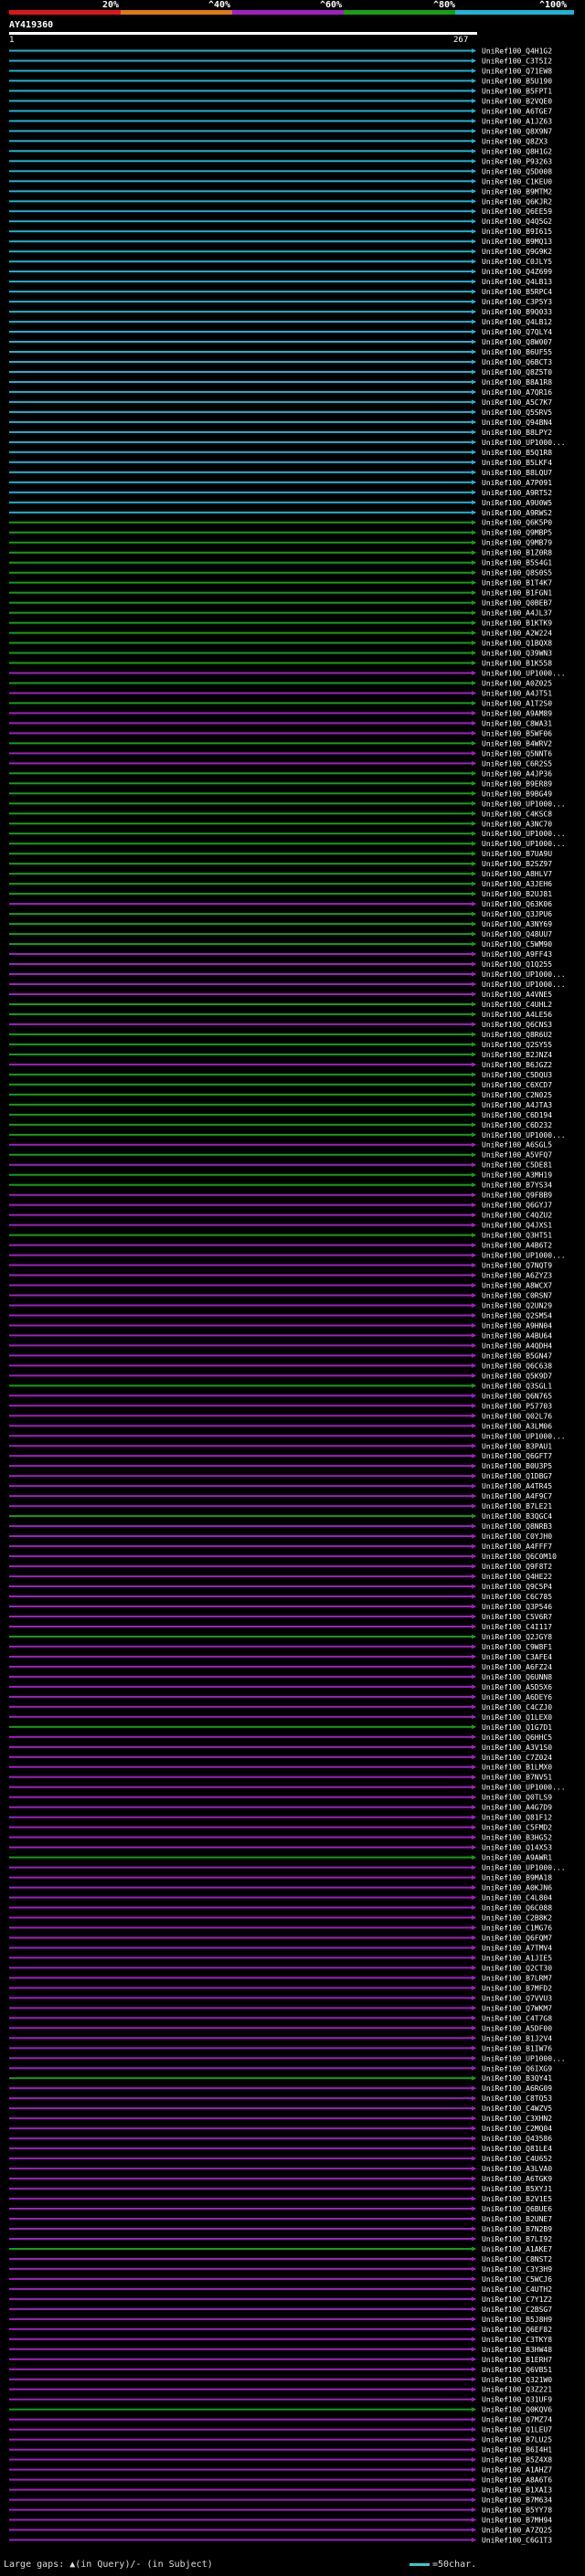 The width and height of the screenshot is (585, 2576). What do you see at coordinates (281, 1677) in the screenshot?
I see `hit-row: UniRef100_Q6UNN8` at bounding box center [281, 1677].